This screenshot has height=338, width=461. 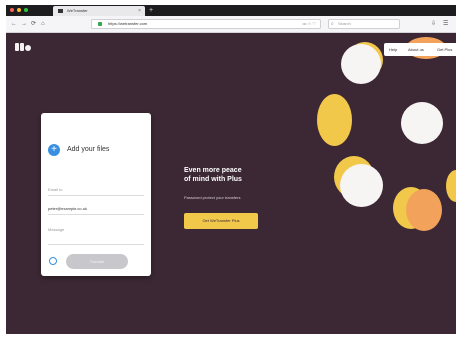 I want to click on tab-title: WeTransfer, so click(x=77, y=10).